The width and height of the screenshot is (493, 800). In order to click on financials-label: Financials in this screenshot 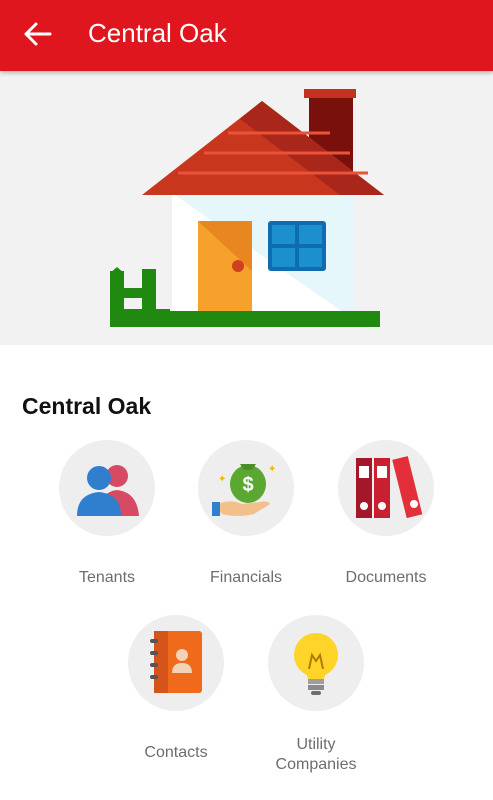, I will do `click(246, 577)`.